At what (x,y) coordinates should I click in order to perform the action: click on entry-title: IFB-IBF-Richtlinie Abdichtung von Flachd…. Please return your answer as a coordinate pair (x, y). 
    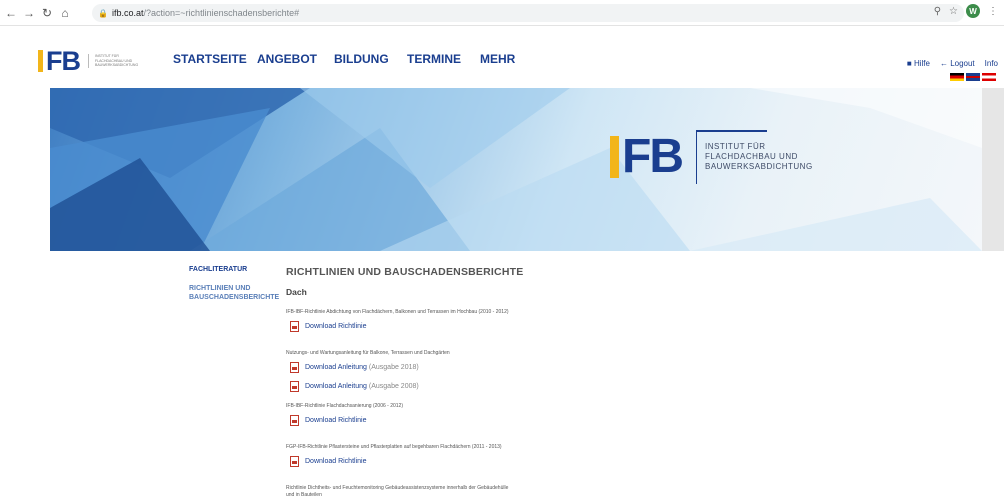
    Looking at the image, I should click on (397, 312).